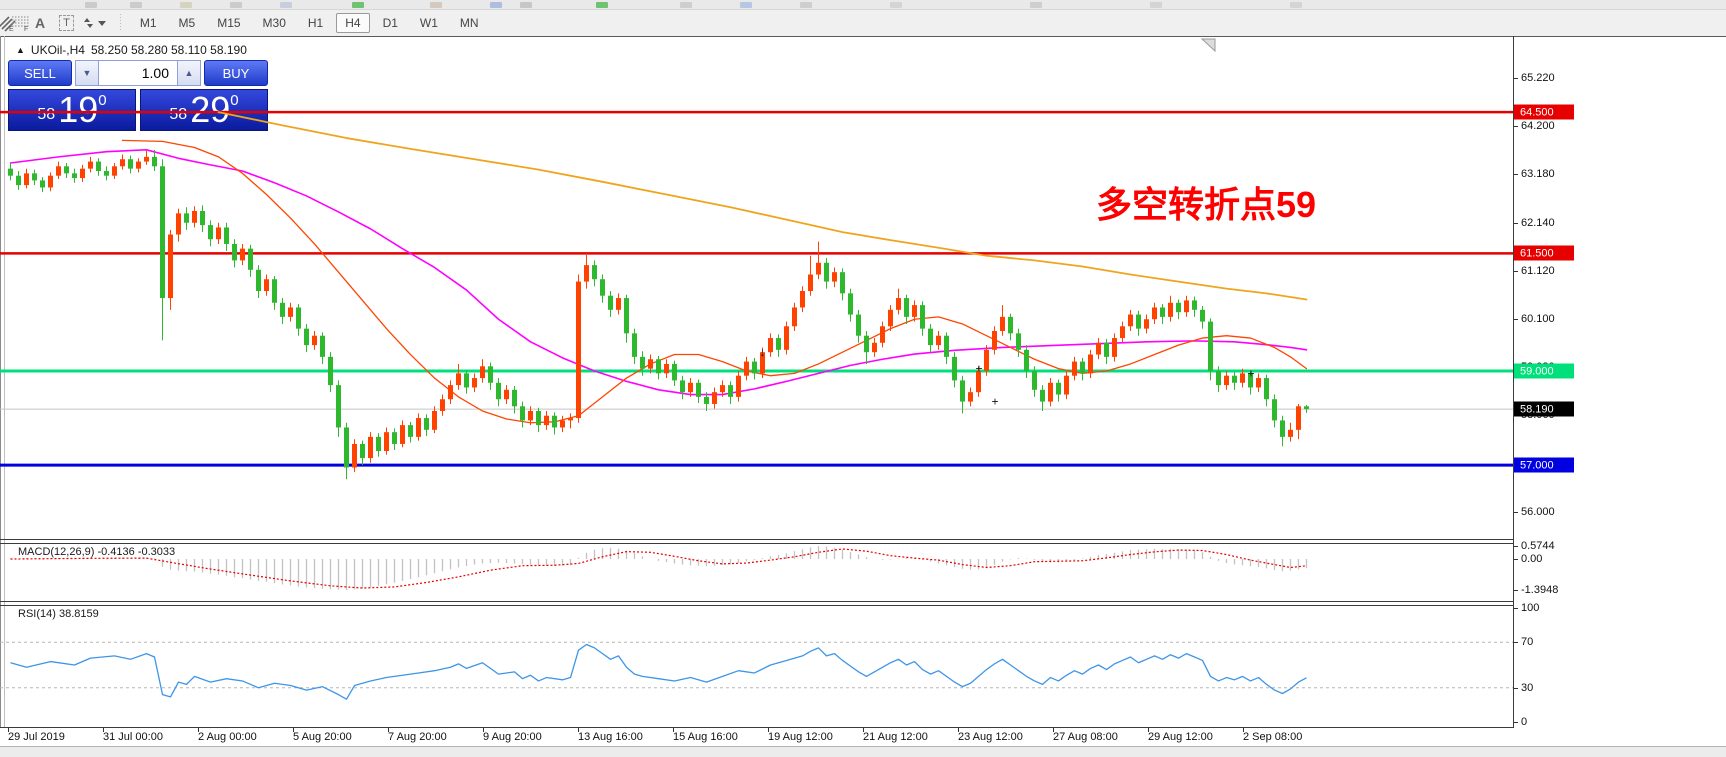  I want to click on timeframe-button-h1: H1, so click(315, 23).